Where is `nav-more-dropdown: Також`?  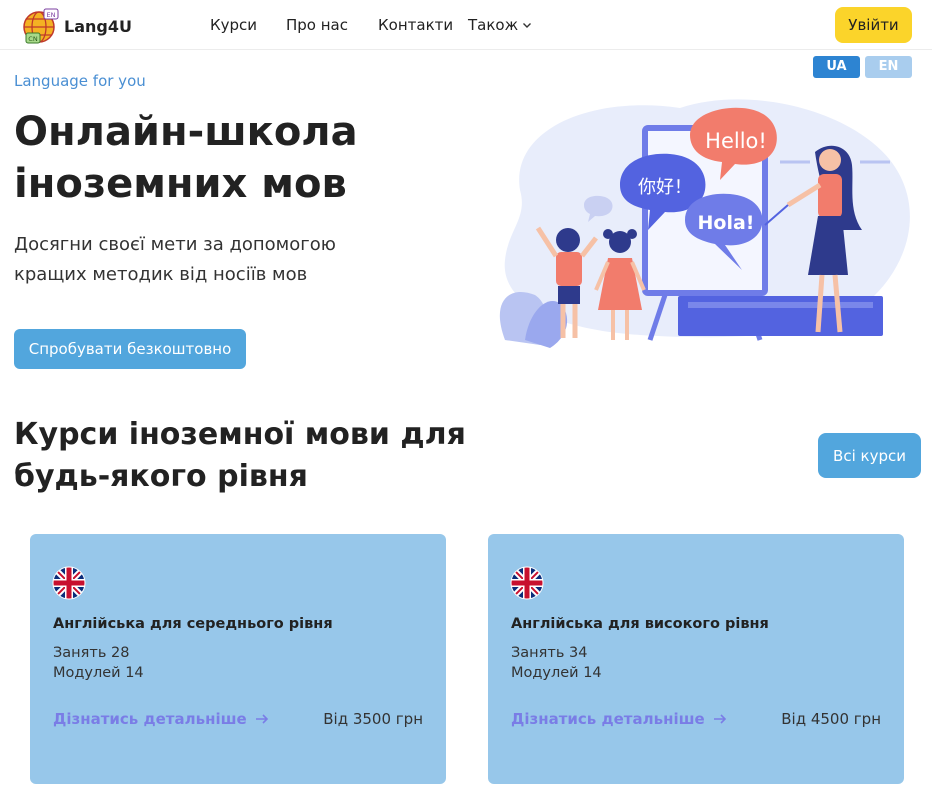
nav-more-dropdown: Також is located at coordinates (500, 25).